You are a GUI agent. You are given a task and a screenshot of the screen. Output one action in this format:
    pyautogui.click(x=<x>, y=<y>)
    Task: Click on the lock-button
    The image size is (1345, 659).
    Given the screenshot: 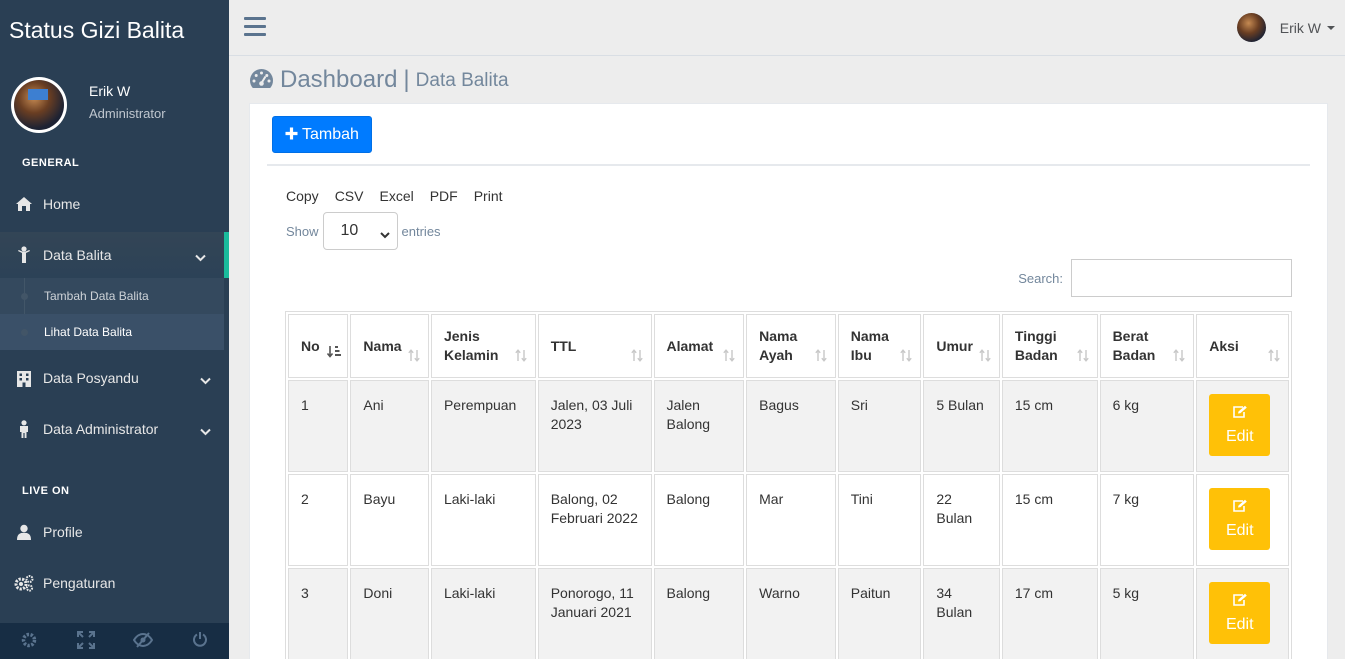 What is the action you would take?
    pyautogui.click(x=143, y=641)
    